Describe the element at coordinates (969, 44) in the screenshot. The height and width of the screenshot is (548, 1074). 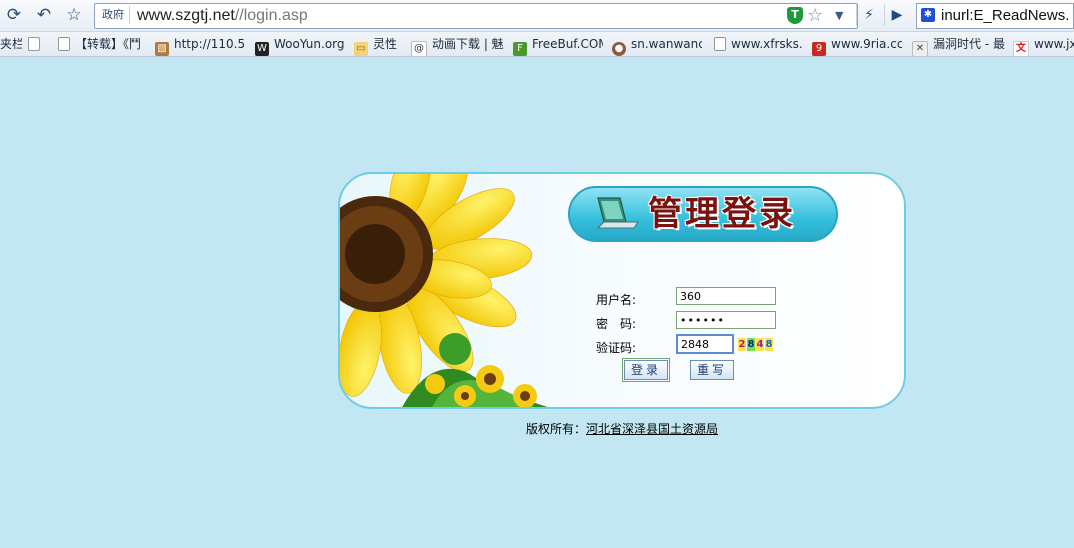
I see `bookmark-label: 漏洞时代 - 最` at that location.